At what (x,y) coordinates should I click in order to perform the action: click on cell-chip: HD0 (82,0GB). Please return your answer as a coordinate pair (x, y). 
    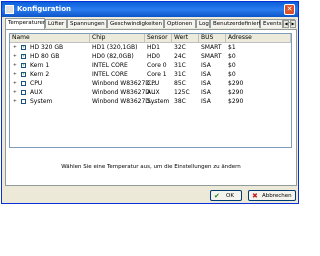
    Looking at the image, I should click on (113, 56).